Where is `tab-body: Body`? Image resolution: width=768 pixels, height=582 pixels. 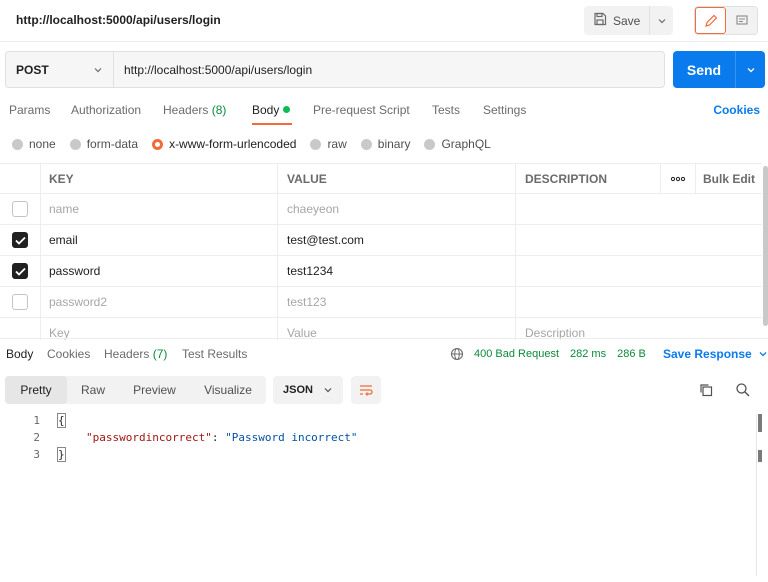
tab-body: Body is located at coordinates (271, 110).